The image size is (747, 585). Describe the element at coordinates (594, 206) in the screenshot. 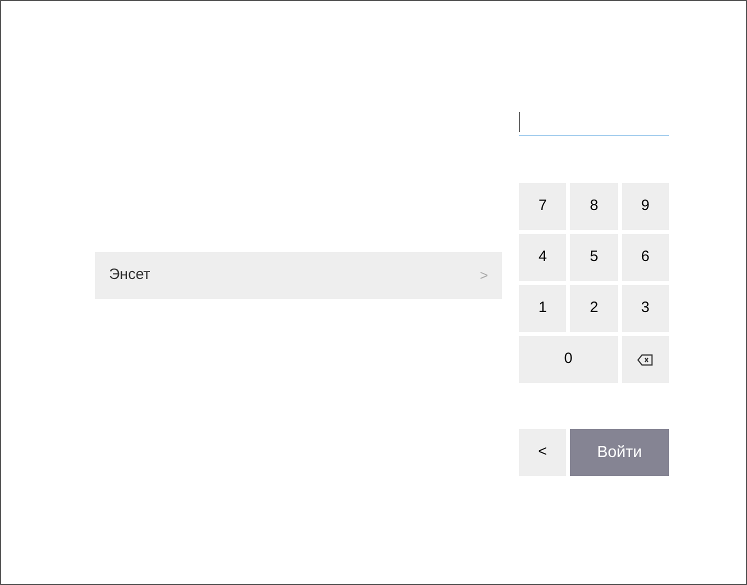

I see `digit-key: 8` at that location.